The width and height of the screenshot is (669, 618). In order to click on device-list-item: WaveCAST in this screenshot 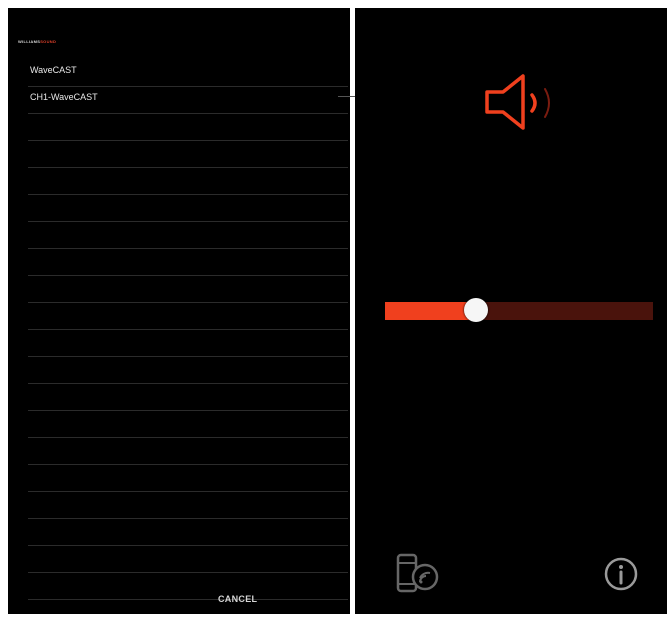, I will do `click(188, 73)`.